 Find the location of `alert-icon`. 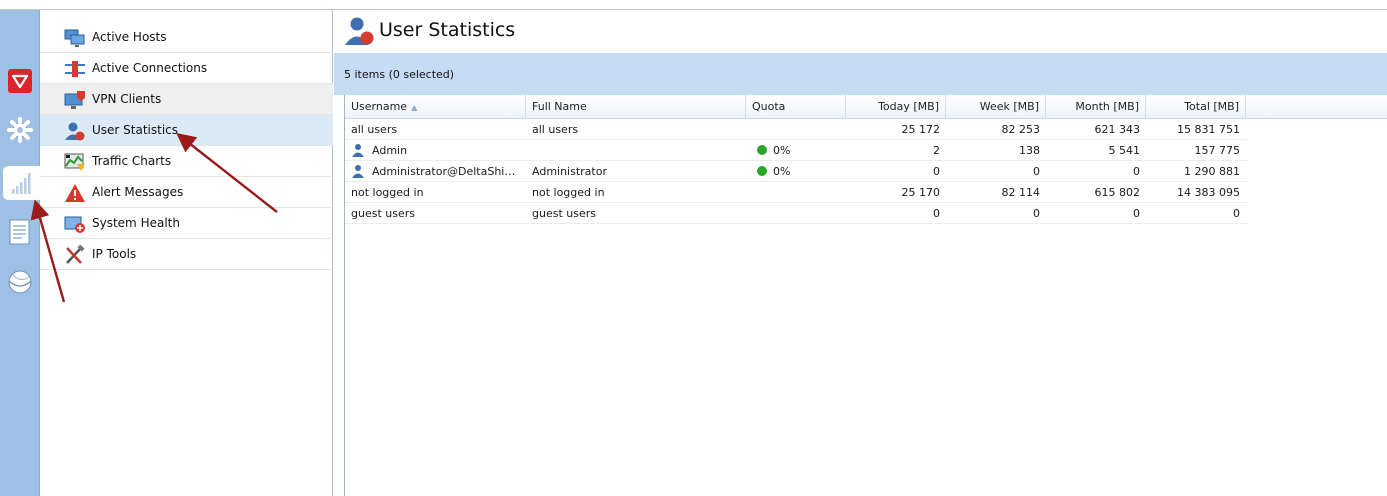

alert-icon is located at coordinates (75, 193).